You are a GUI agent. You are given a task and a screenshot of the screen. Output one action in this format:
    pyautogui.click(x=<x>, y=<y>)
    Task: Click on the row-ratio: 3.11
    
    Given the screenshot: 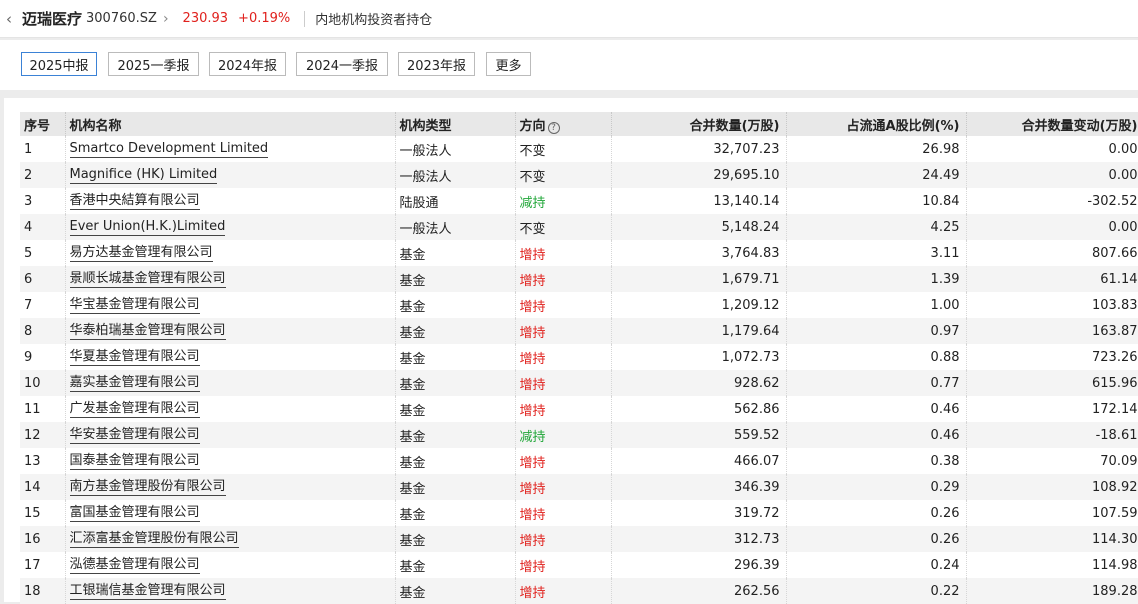 What is the action you would take?
    pyautogui.click(x=876, y=253)
    